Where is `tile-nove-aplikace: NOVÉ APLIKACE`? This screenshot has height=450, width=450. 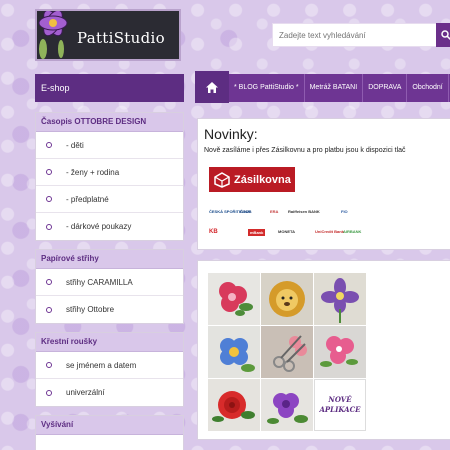
tile-nove-aplikace: NOVÉ APLIKACE is located at coordinates (340, 405).